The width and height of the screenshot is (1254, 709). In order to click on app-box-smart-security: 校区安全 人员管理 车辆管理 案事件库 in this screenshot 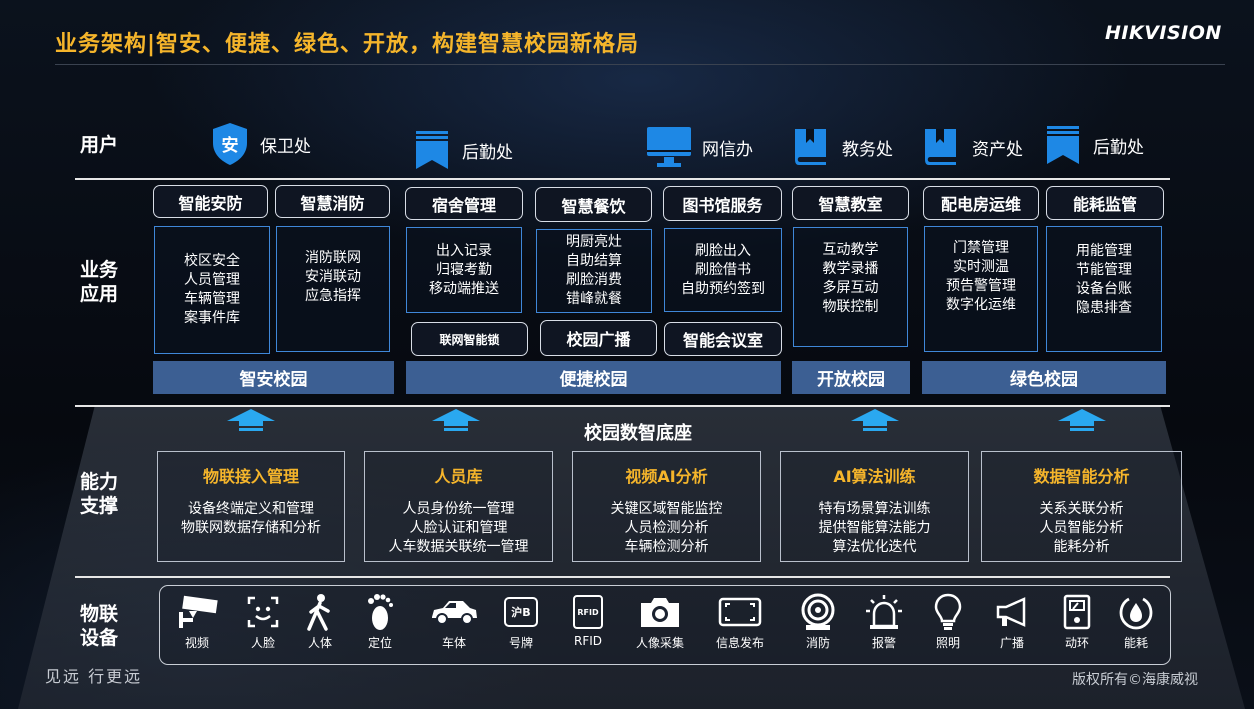, I will do `click(212, 290)`.